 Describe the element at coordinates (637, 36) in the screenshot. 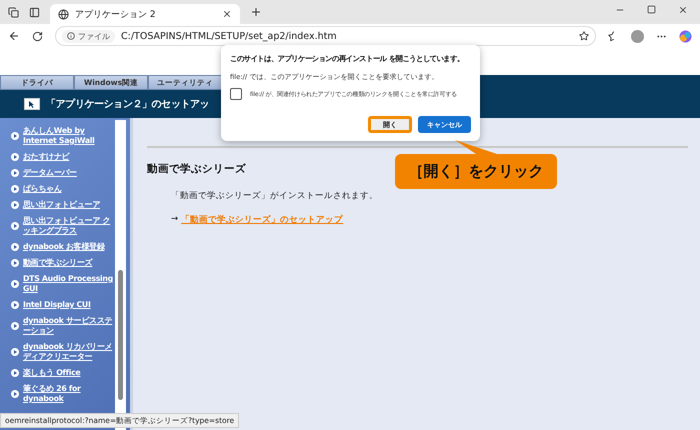

I see `profile-avatar` at that location.